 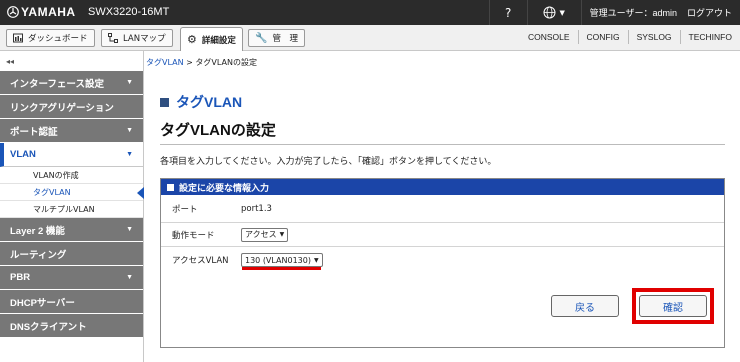 What do you see at coordinates (328, 162) in the screenshot?
I see `instruction-text: 各項目を入力してください。入力が完了したら、「確認」ボタンを押してください。` at bounding box center [328, 162].